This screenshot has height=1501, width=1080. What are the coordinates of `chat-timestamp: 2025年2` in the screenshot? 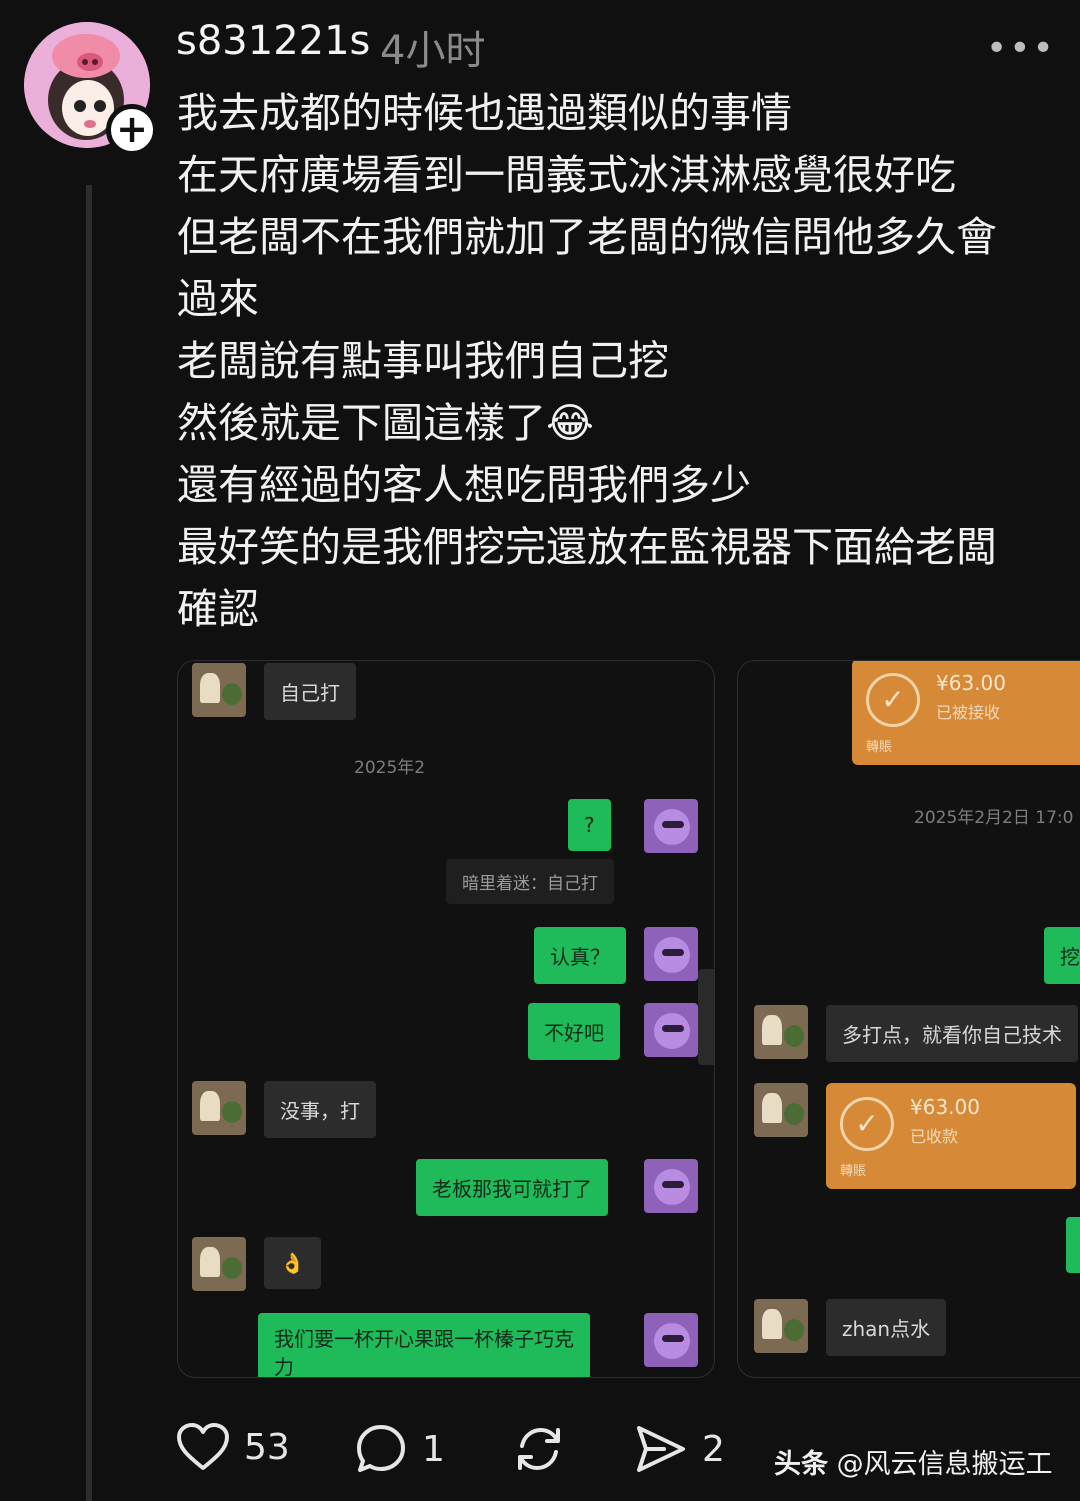 It's located at (390, 768).